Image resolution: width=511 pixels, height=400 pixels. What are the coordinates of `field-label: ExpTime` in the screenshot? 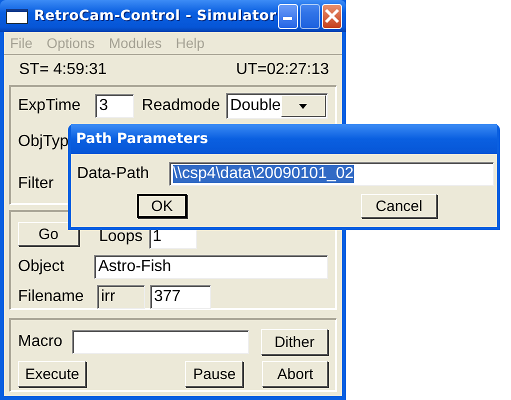 It's located at (50, 106).